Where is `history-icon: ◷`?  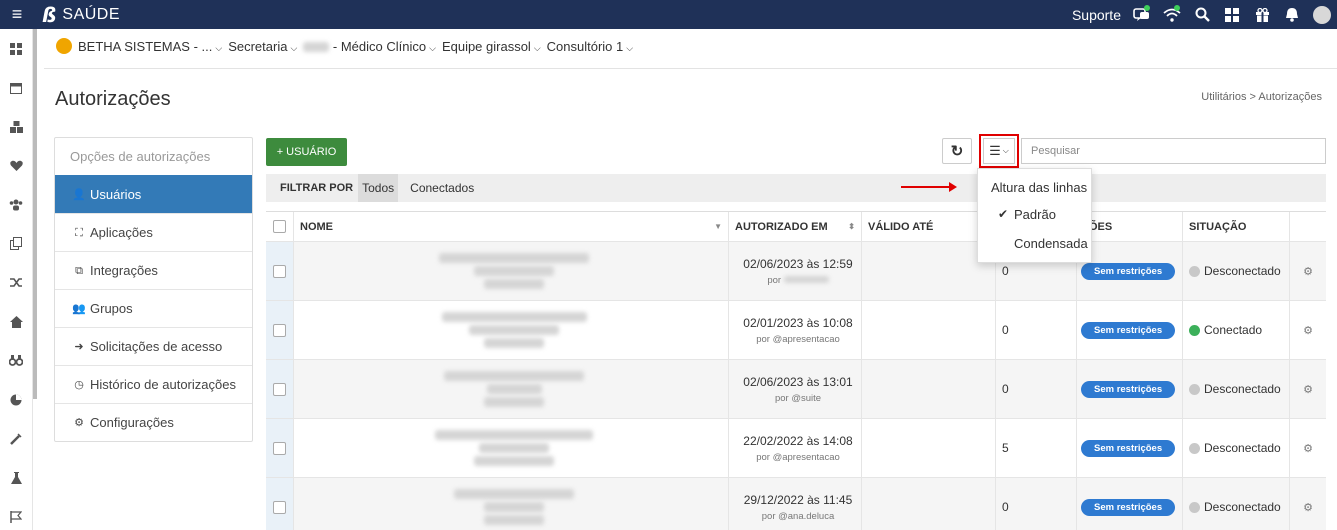
history-icon: ◷ is located at coordinates (79, 384).